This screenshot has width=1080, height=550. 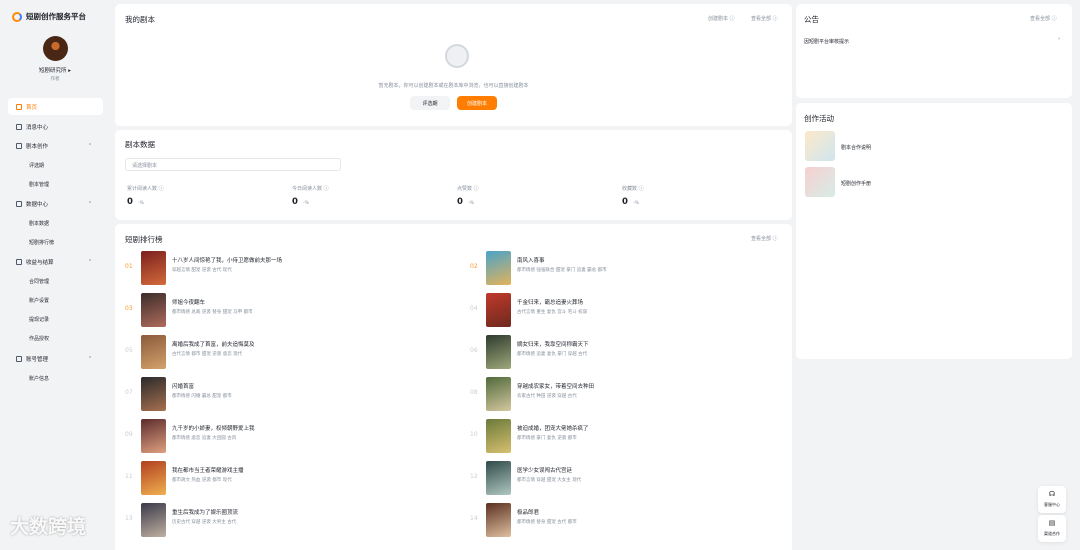 I want to click on brand-logo-icon, so click(x=17, y=16).